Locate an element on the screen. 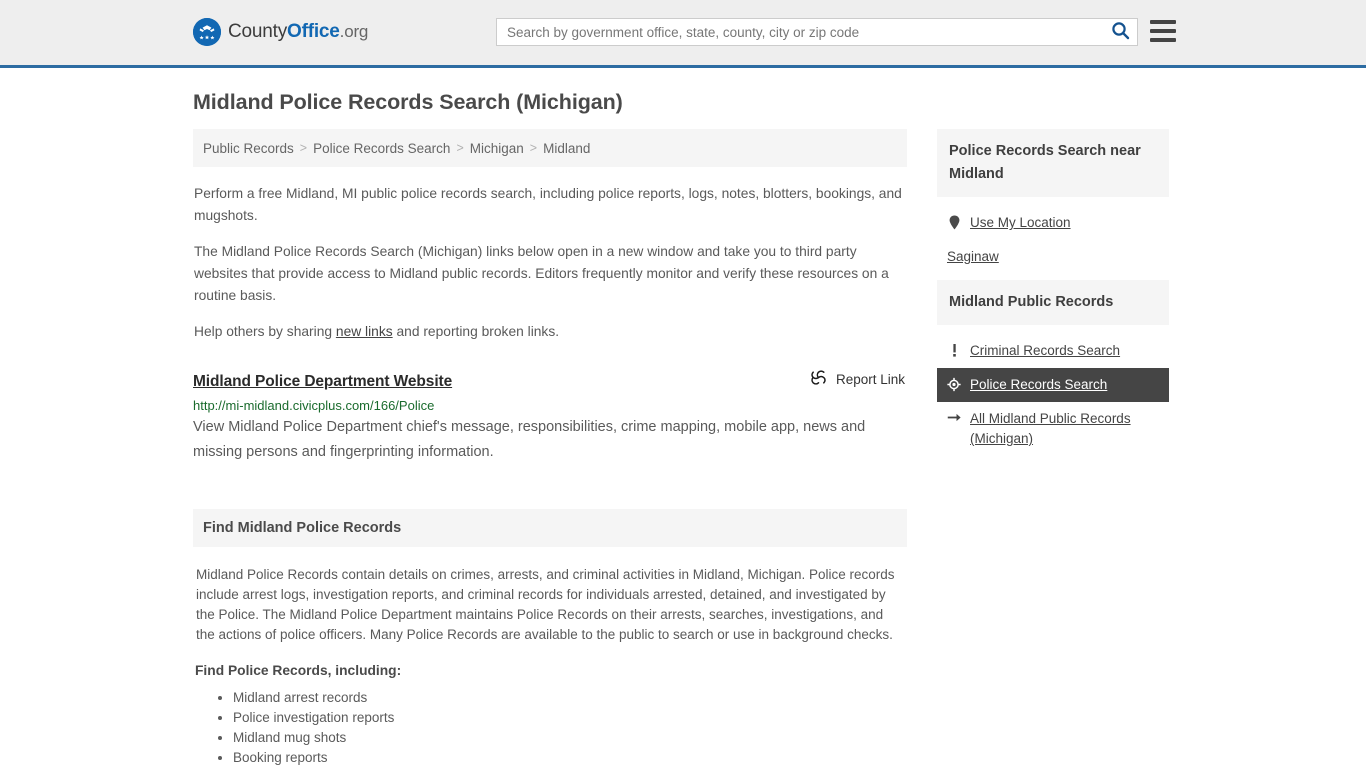  list-item: Midland mug shots is located at coordinates (569, 738).